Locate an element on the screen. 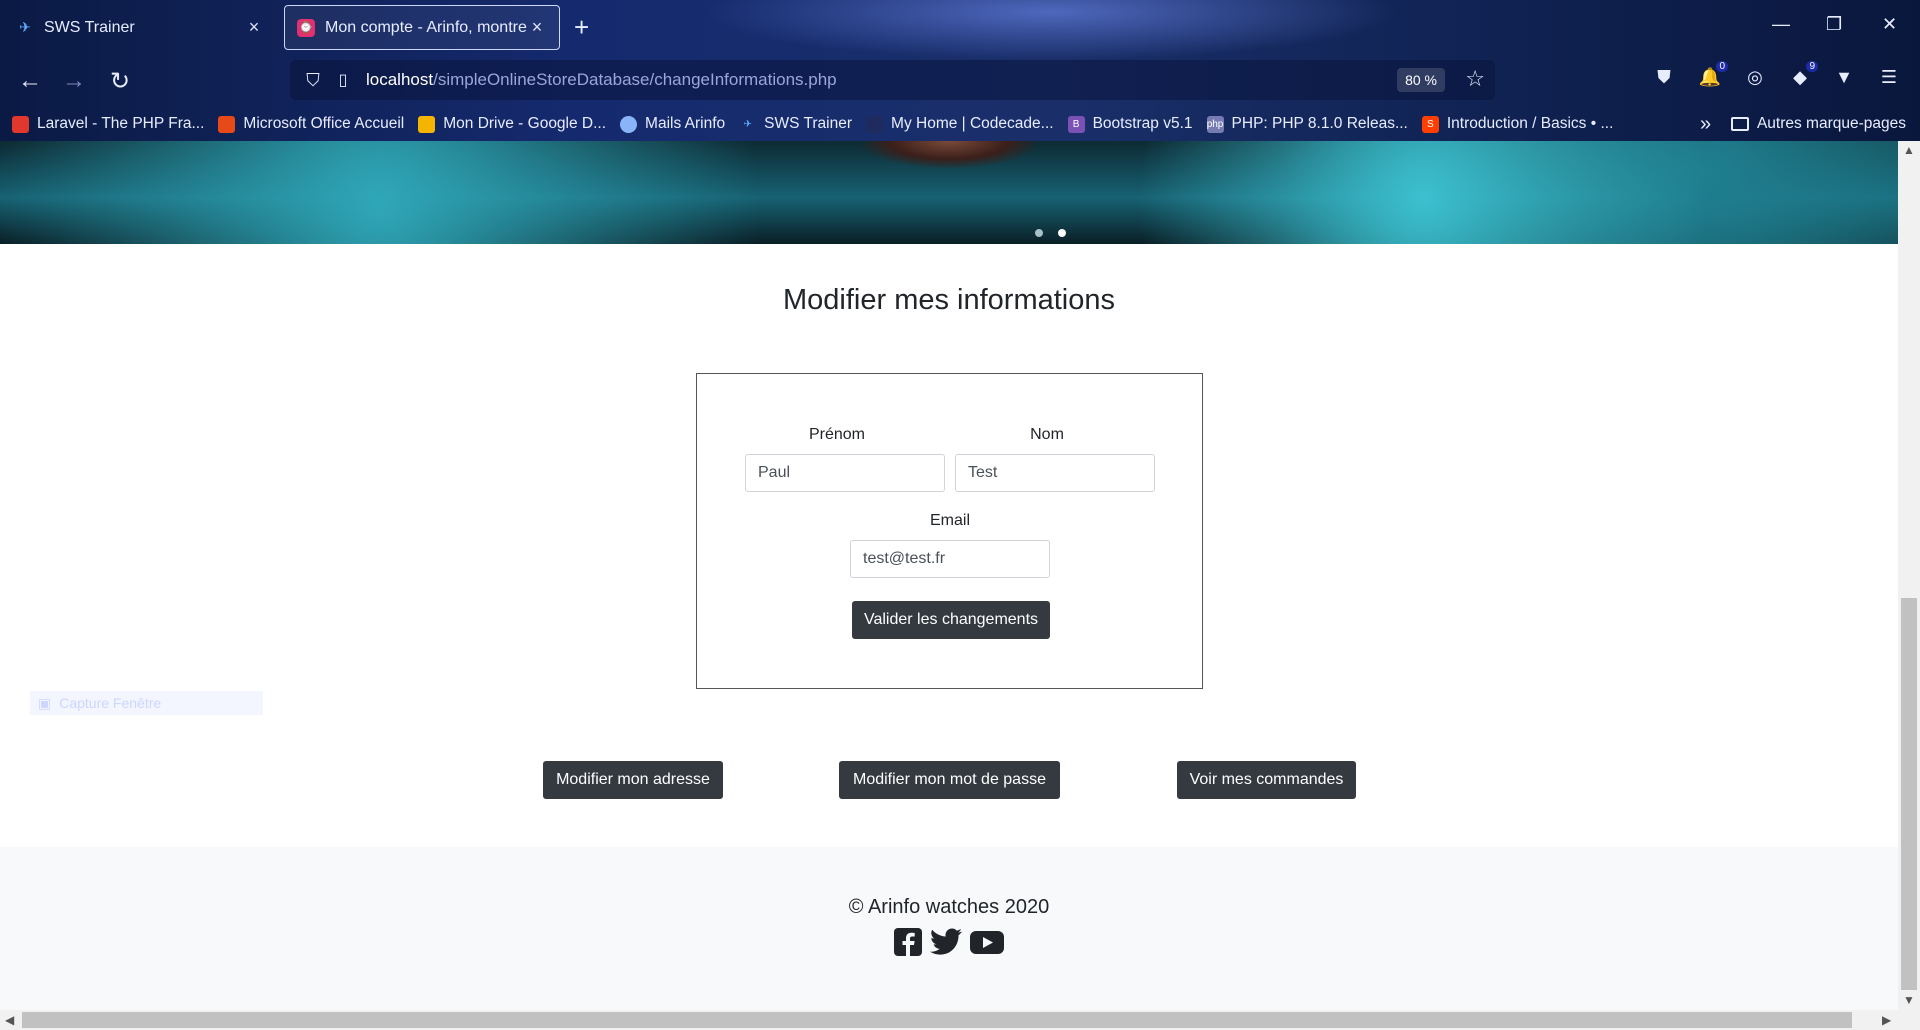 Image resolution: width=1920 pixels, height=1030 pixels. page-title: Modifier mes informations is located at coordinates (949, 300).